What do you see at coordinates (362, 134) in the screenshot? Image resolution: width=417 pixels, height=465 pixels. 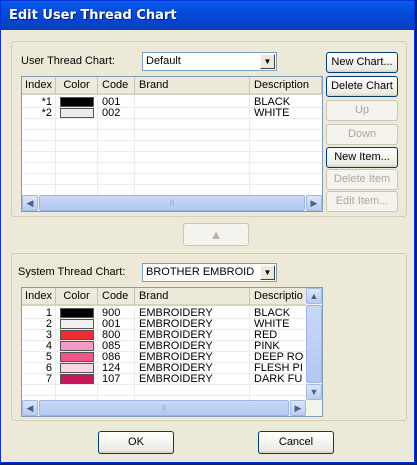 I see `down-button: Down` at bounding box center [362, 134].